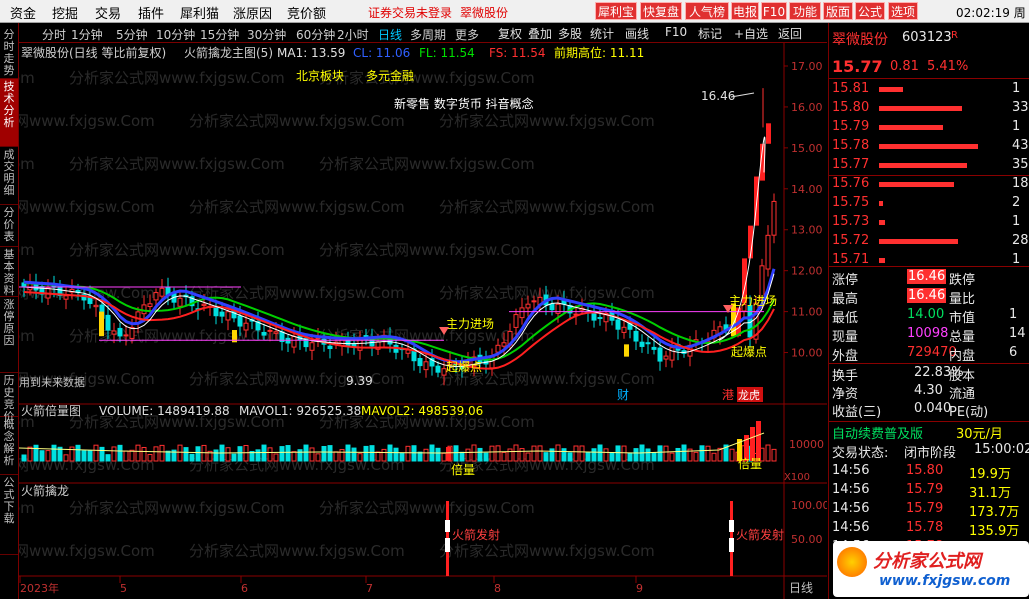 The image size is (1029, 599). Describe the element at coordinates (300, 411) in the screenshot. I see `mavol1-value: MAVOL1: 926525.38` at that location.